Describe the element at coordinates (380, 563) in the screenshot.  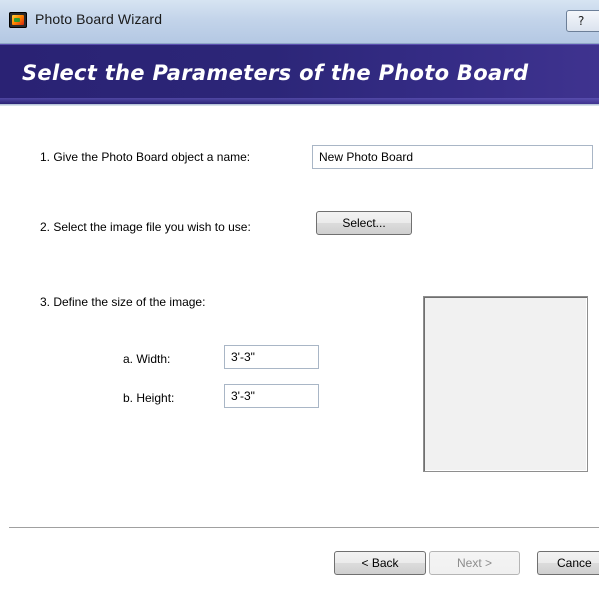
I see `back-button: < Back` at that location.